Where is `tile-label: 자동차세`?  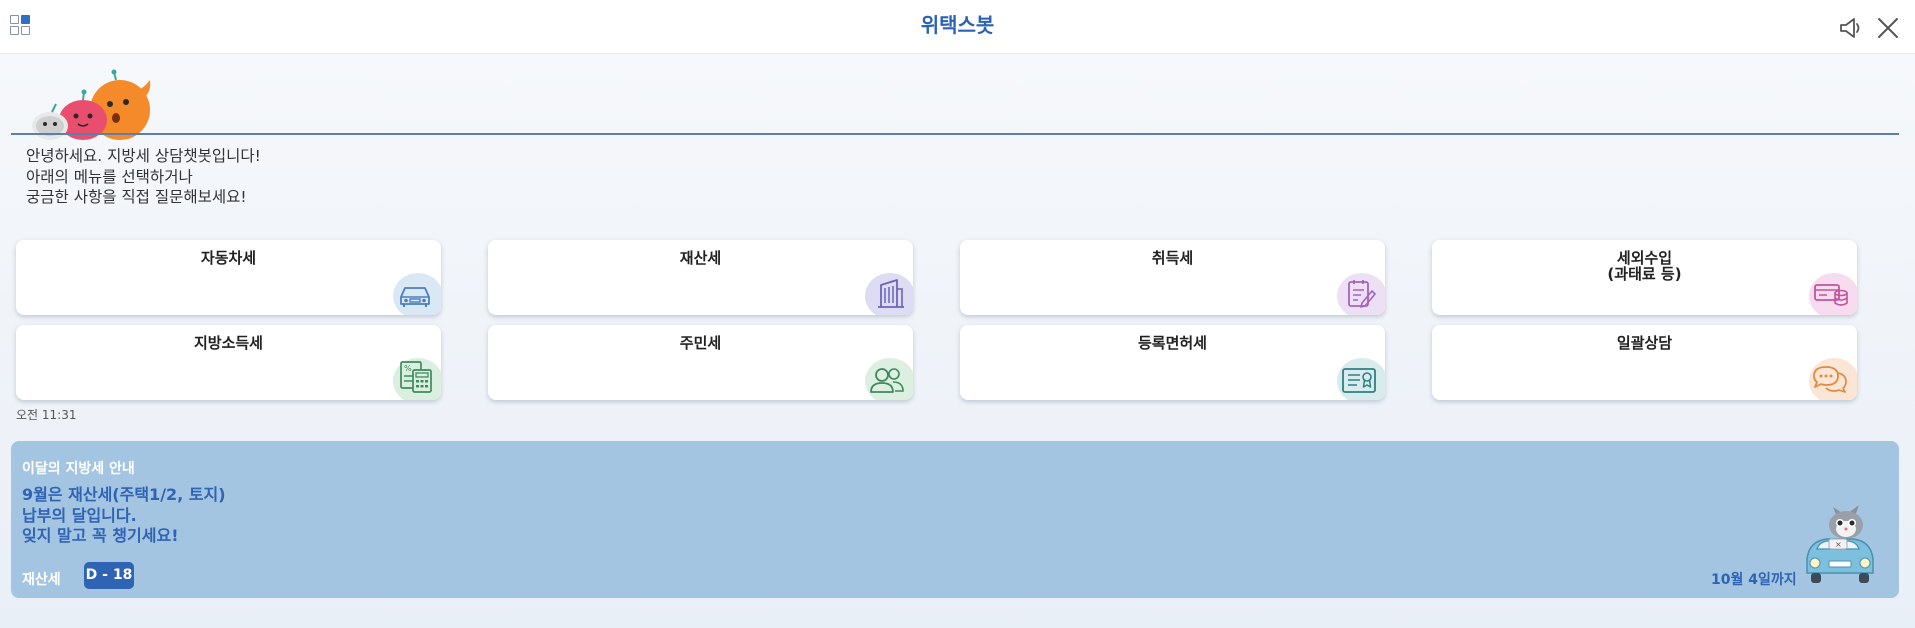
tile-label: 자동차세 is located at coordinates (228, 258).